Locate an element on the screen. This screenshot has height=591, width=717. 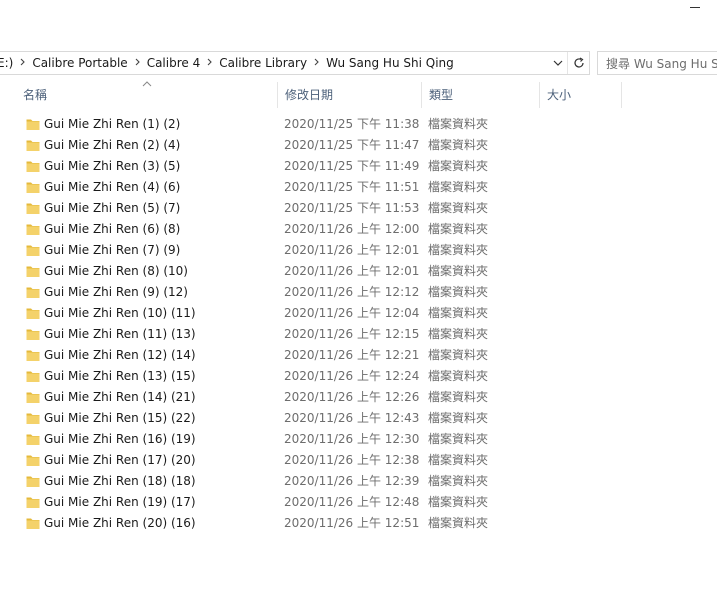
minimize-icon is located at coordinates (695, 7).